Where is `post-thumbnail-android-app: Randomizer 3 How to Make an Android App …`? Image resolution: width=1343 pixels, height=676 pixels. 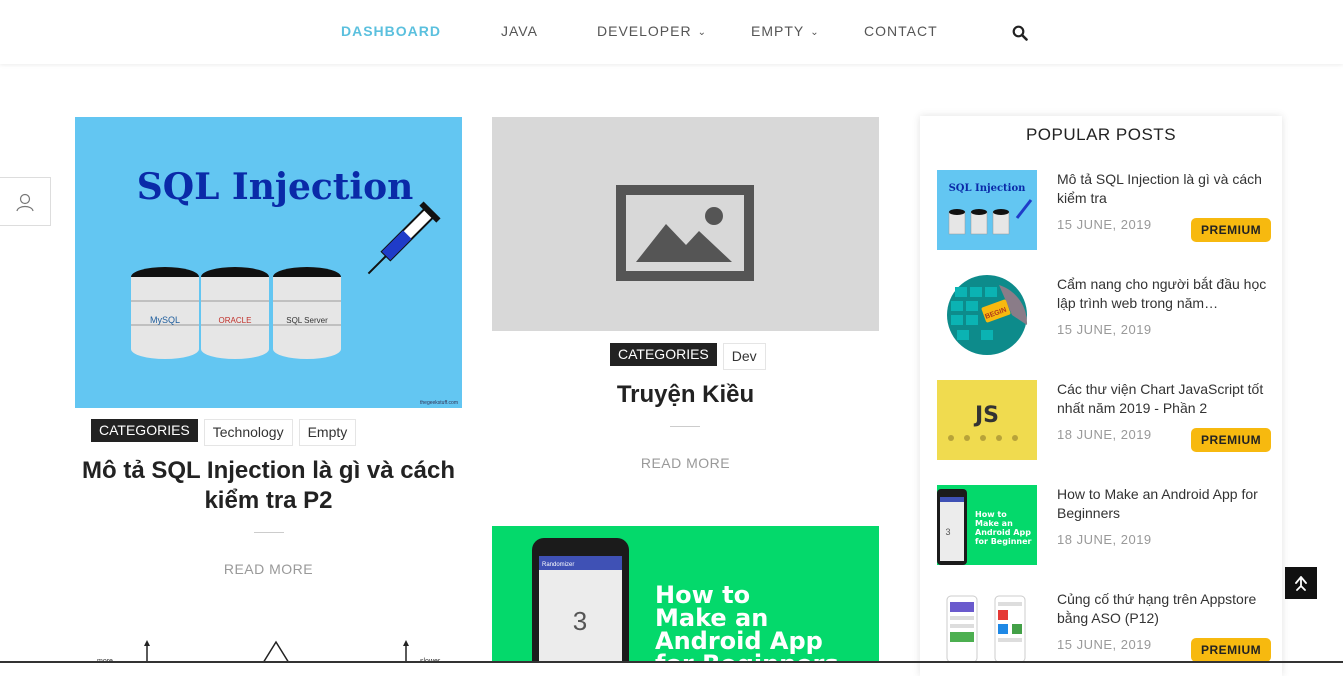
post-thumbnail-android-app: Randomizer 3 How to Make an Android App … is located at coordinates (685, 594).